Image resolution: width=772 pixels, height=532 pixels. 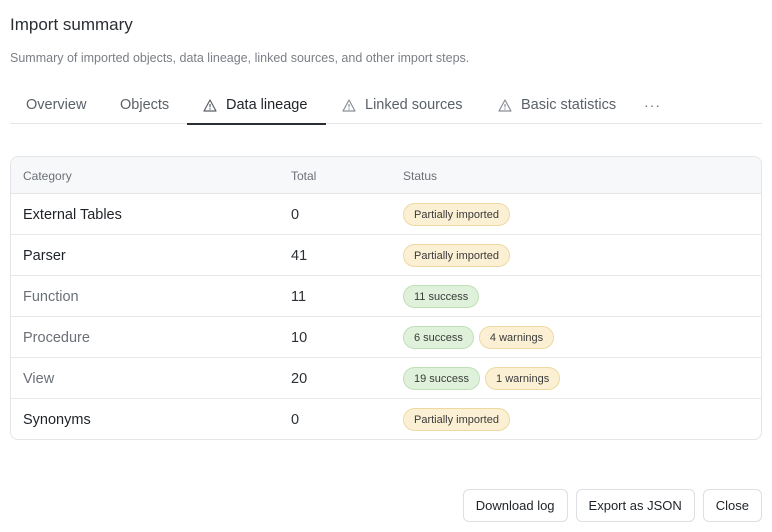 What do you see at coordinates (299, 337) in the screenshot?
I see `total-cell: 10` at bounding box center [299, 337].